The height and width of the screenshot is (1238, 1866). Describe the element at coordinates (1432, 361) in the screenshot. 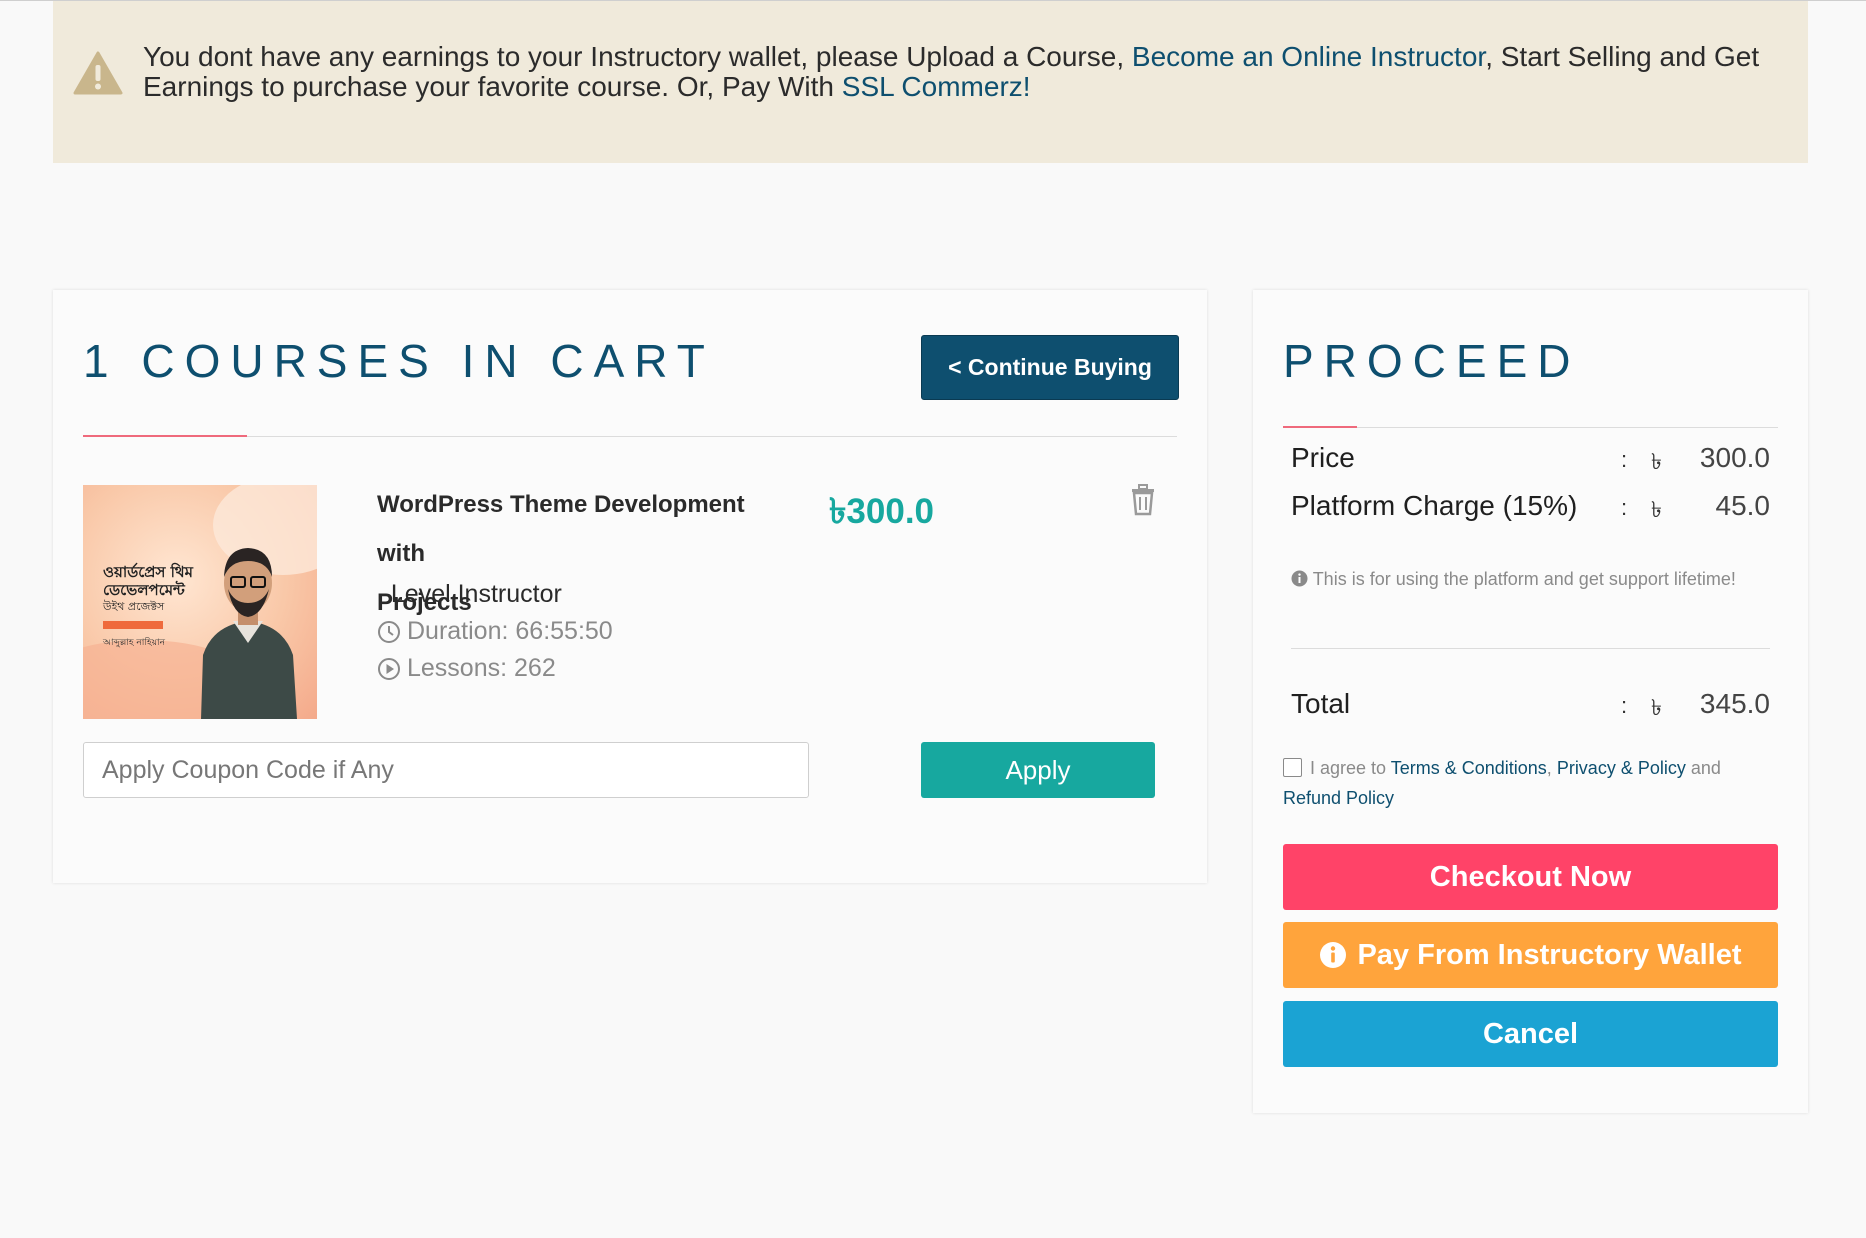

I see `proceed-heading: PROCEED` at that location.